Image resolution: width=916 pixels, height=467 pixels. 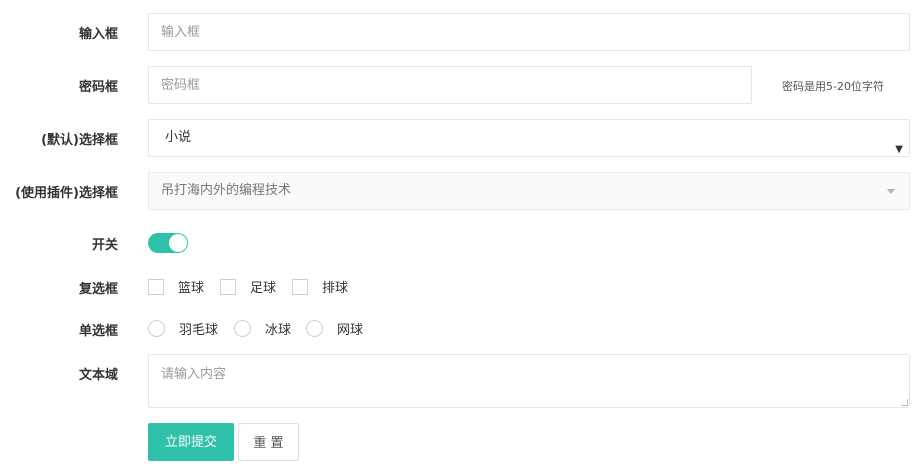 I want to click on default-select-value: 小说, so click(x=178, y=137).